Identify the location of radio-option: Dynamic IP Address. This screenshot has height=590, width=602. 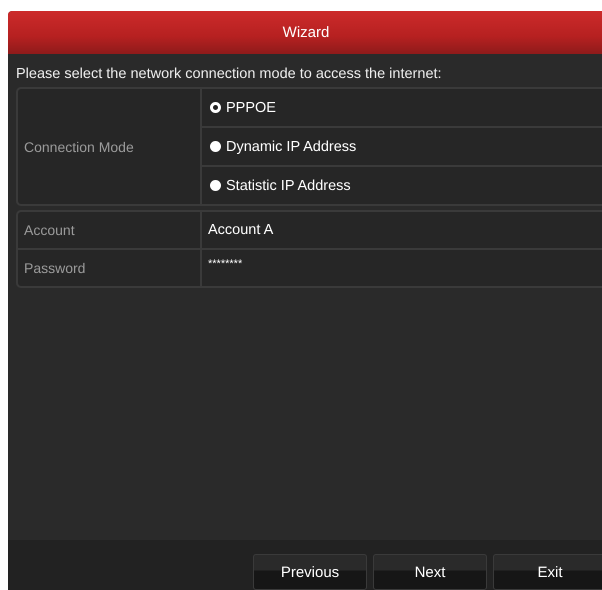
(402, 145).